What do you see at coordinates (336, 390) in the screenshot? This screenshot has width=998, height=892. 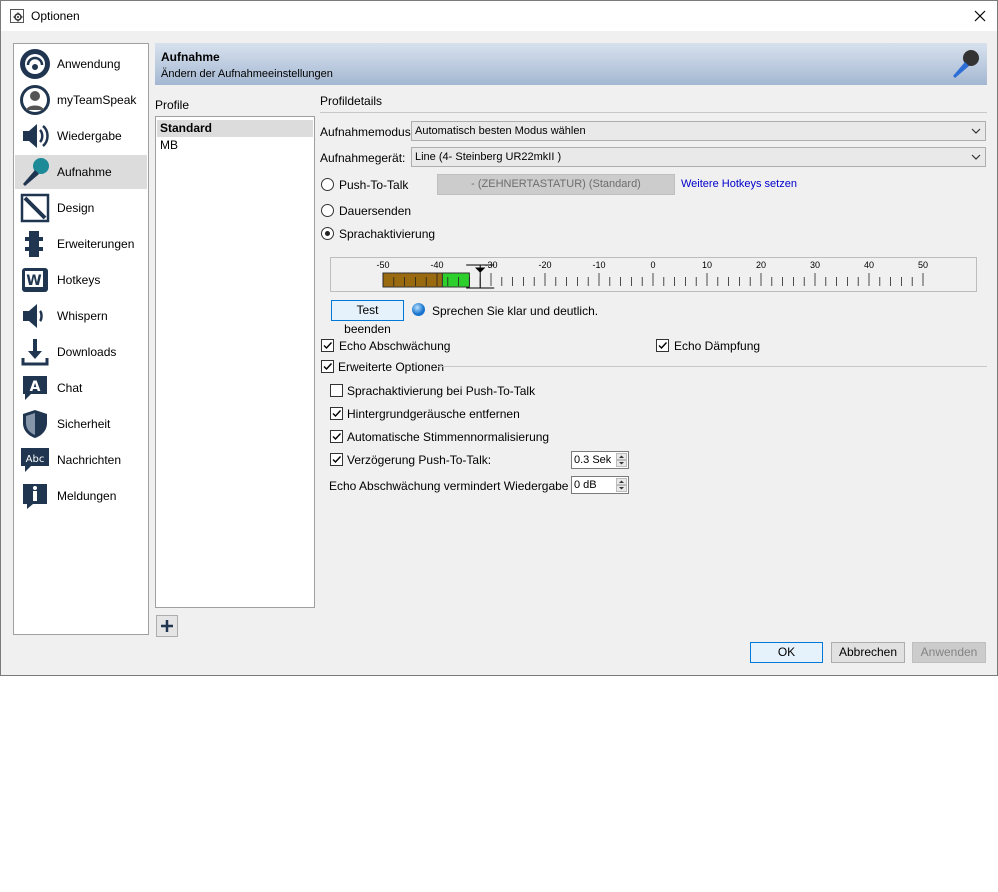 I see `va-with-ptt-checkbox` at bounding box center [336, 390].